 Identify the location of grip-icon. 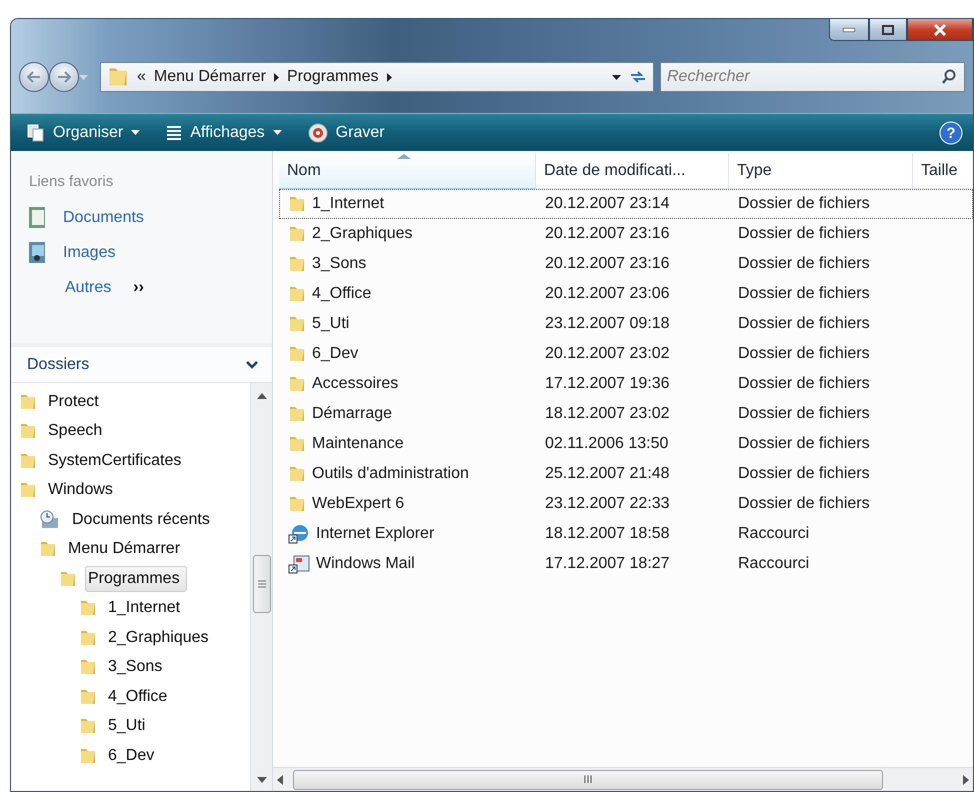
(262, 584).